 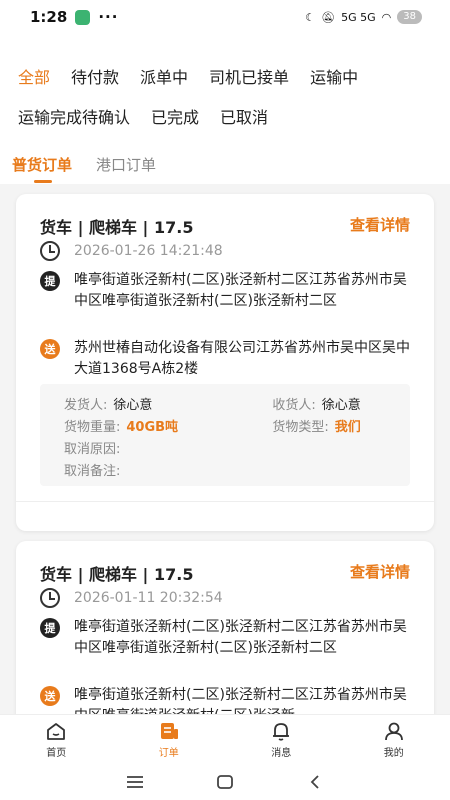 I want to click on status-icons: ☾ 🔕︎ 5G 5G ◠ 38, so click(x=363, y=17).